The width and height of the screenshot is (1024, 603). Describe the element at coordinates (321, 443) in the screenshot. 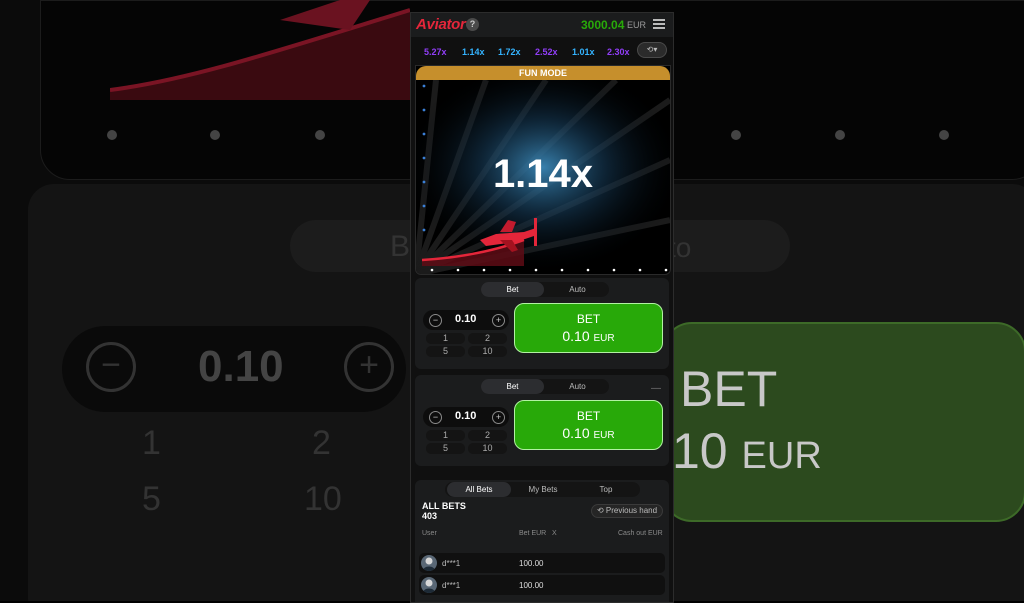

I see `background-quick-2: 2` at that location.